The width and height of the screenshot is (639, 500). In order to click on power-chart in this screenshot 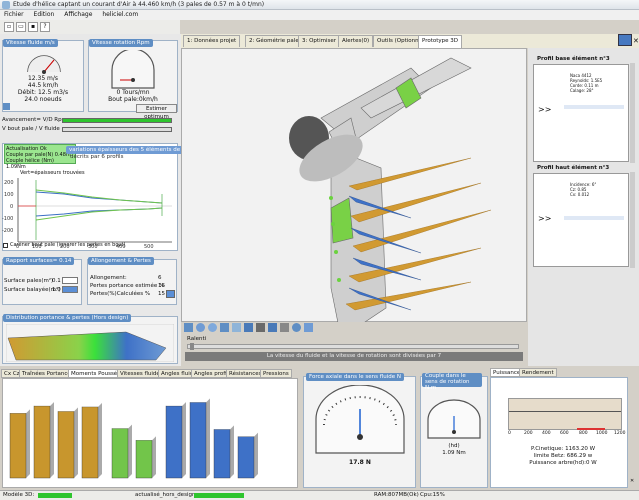, I will do `click(565, 414)`.